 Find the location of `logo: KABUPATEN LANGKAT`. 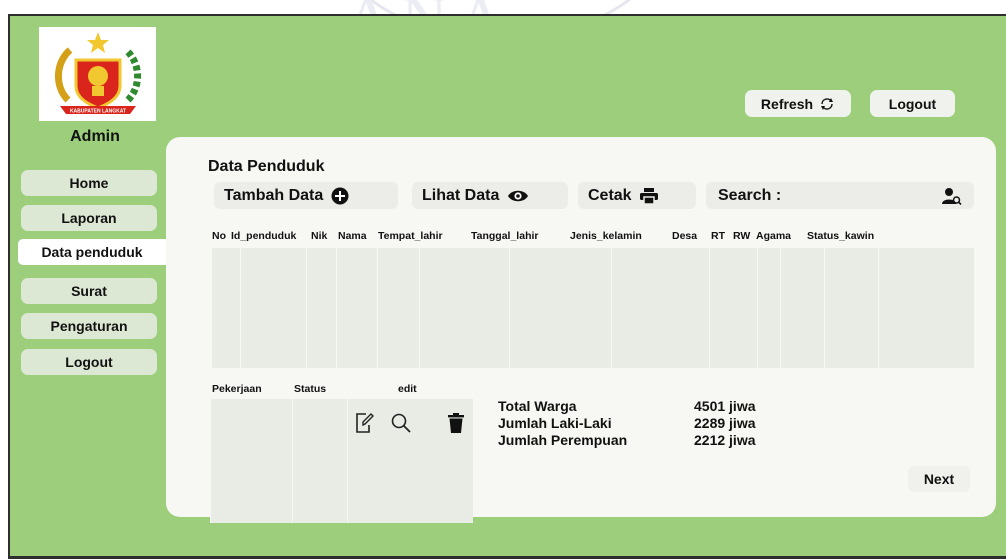

logo: KABUPATEN LANGKAT is located at coordinates (97, 74).